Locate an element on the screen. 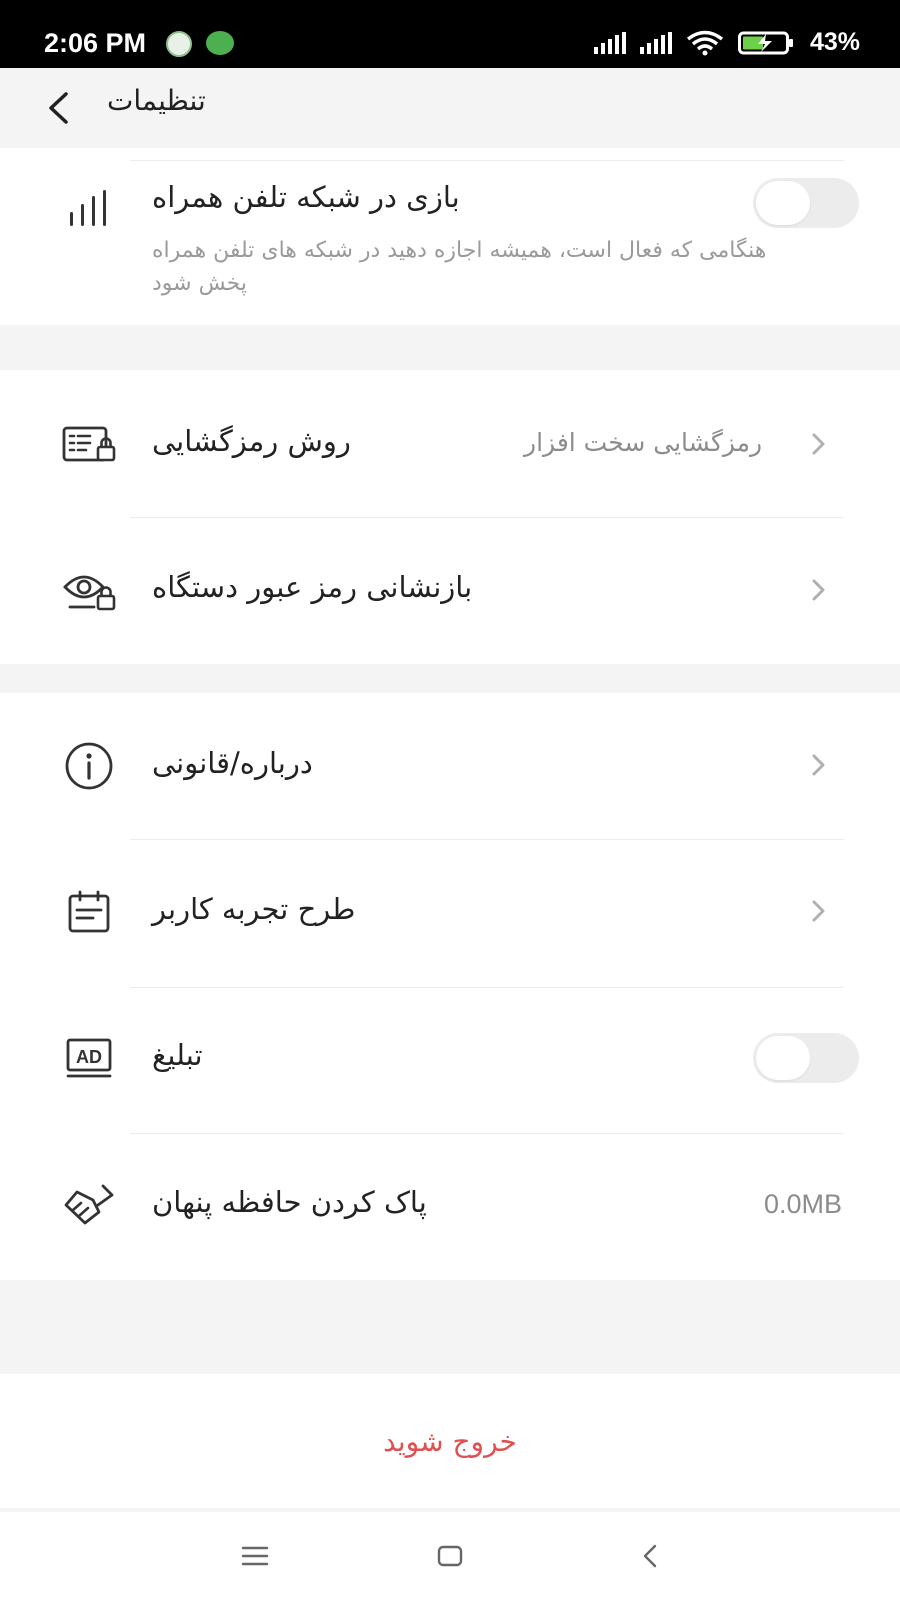  signal-1-icon is located at coordinates (609, 42).